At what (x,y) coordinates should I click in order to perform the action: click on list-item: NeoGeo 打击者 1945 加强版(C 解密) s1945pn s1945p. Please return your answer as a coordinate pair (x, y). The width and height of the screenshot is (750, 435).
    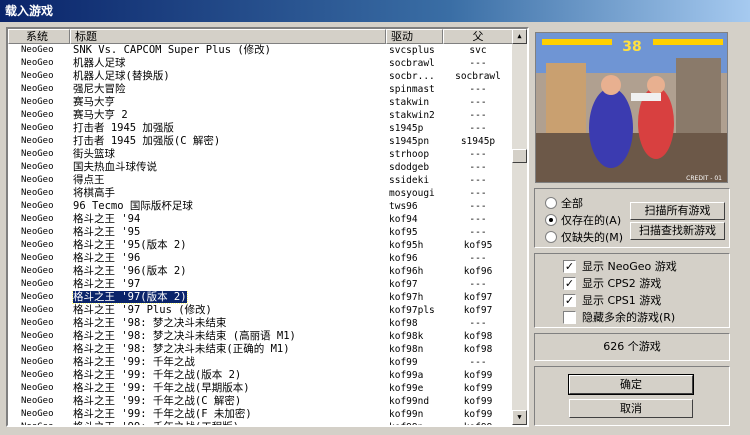
    Looking at the image, I should click on (260, 141).